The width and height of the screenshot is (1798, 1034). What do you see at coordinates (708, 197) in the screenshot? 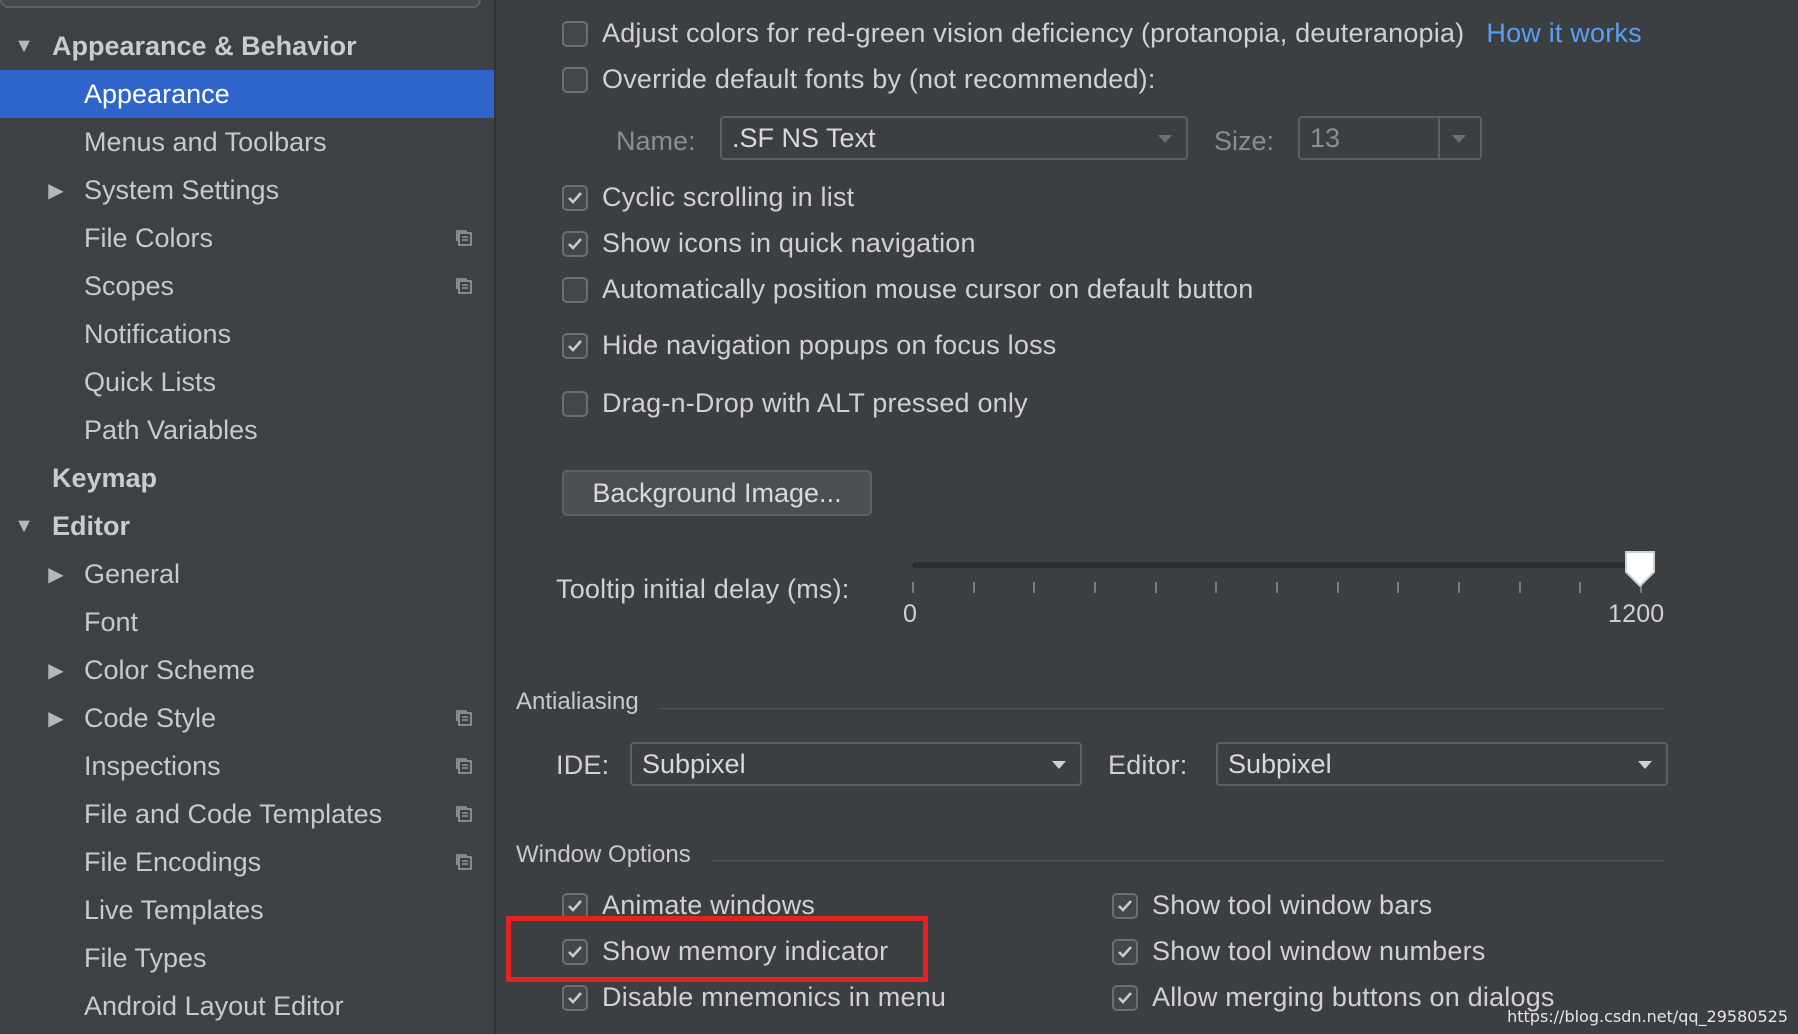
I see `cyclic-scrolling-row: Cyclic scrolling in list` at bounding box center [708, 197].